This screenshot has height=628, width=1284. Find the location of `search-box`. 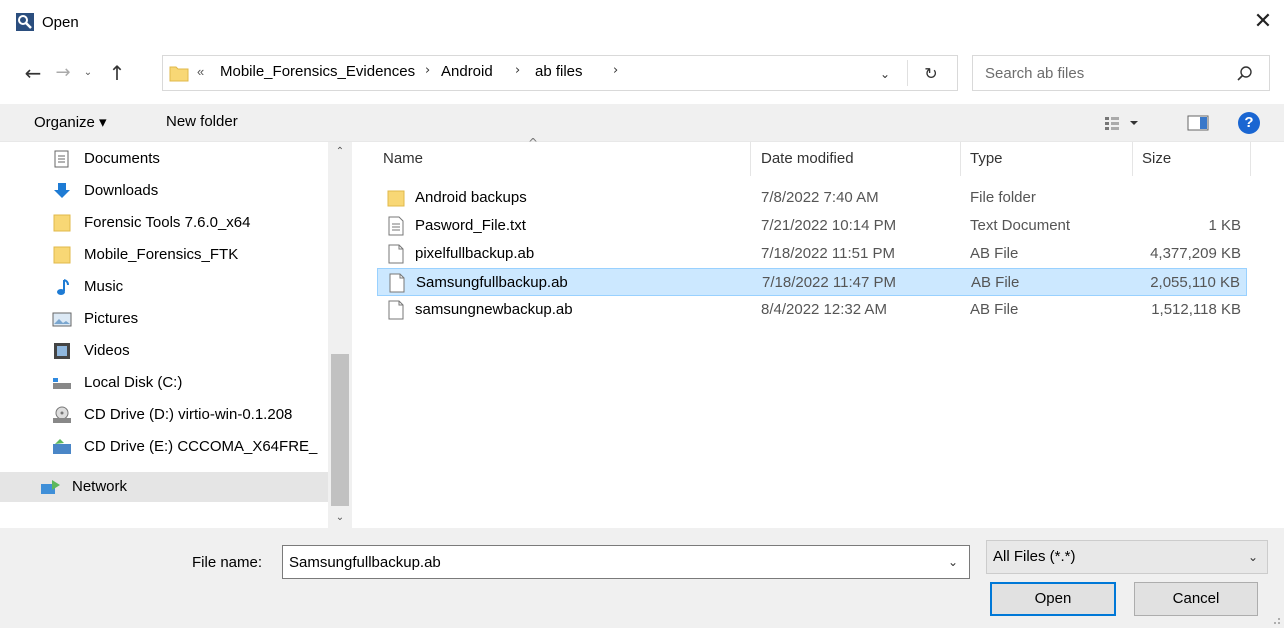

search-box is located at coordinates (1121, 73).